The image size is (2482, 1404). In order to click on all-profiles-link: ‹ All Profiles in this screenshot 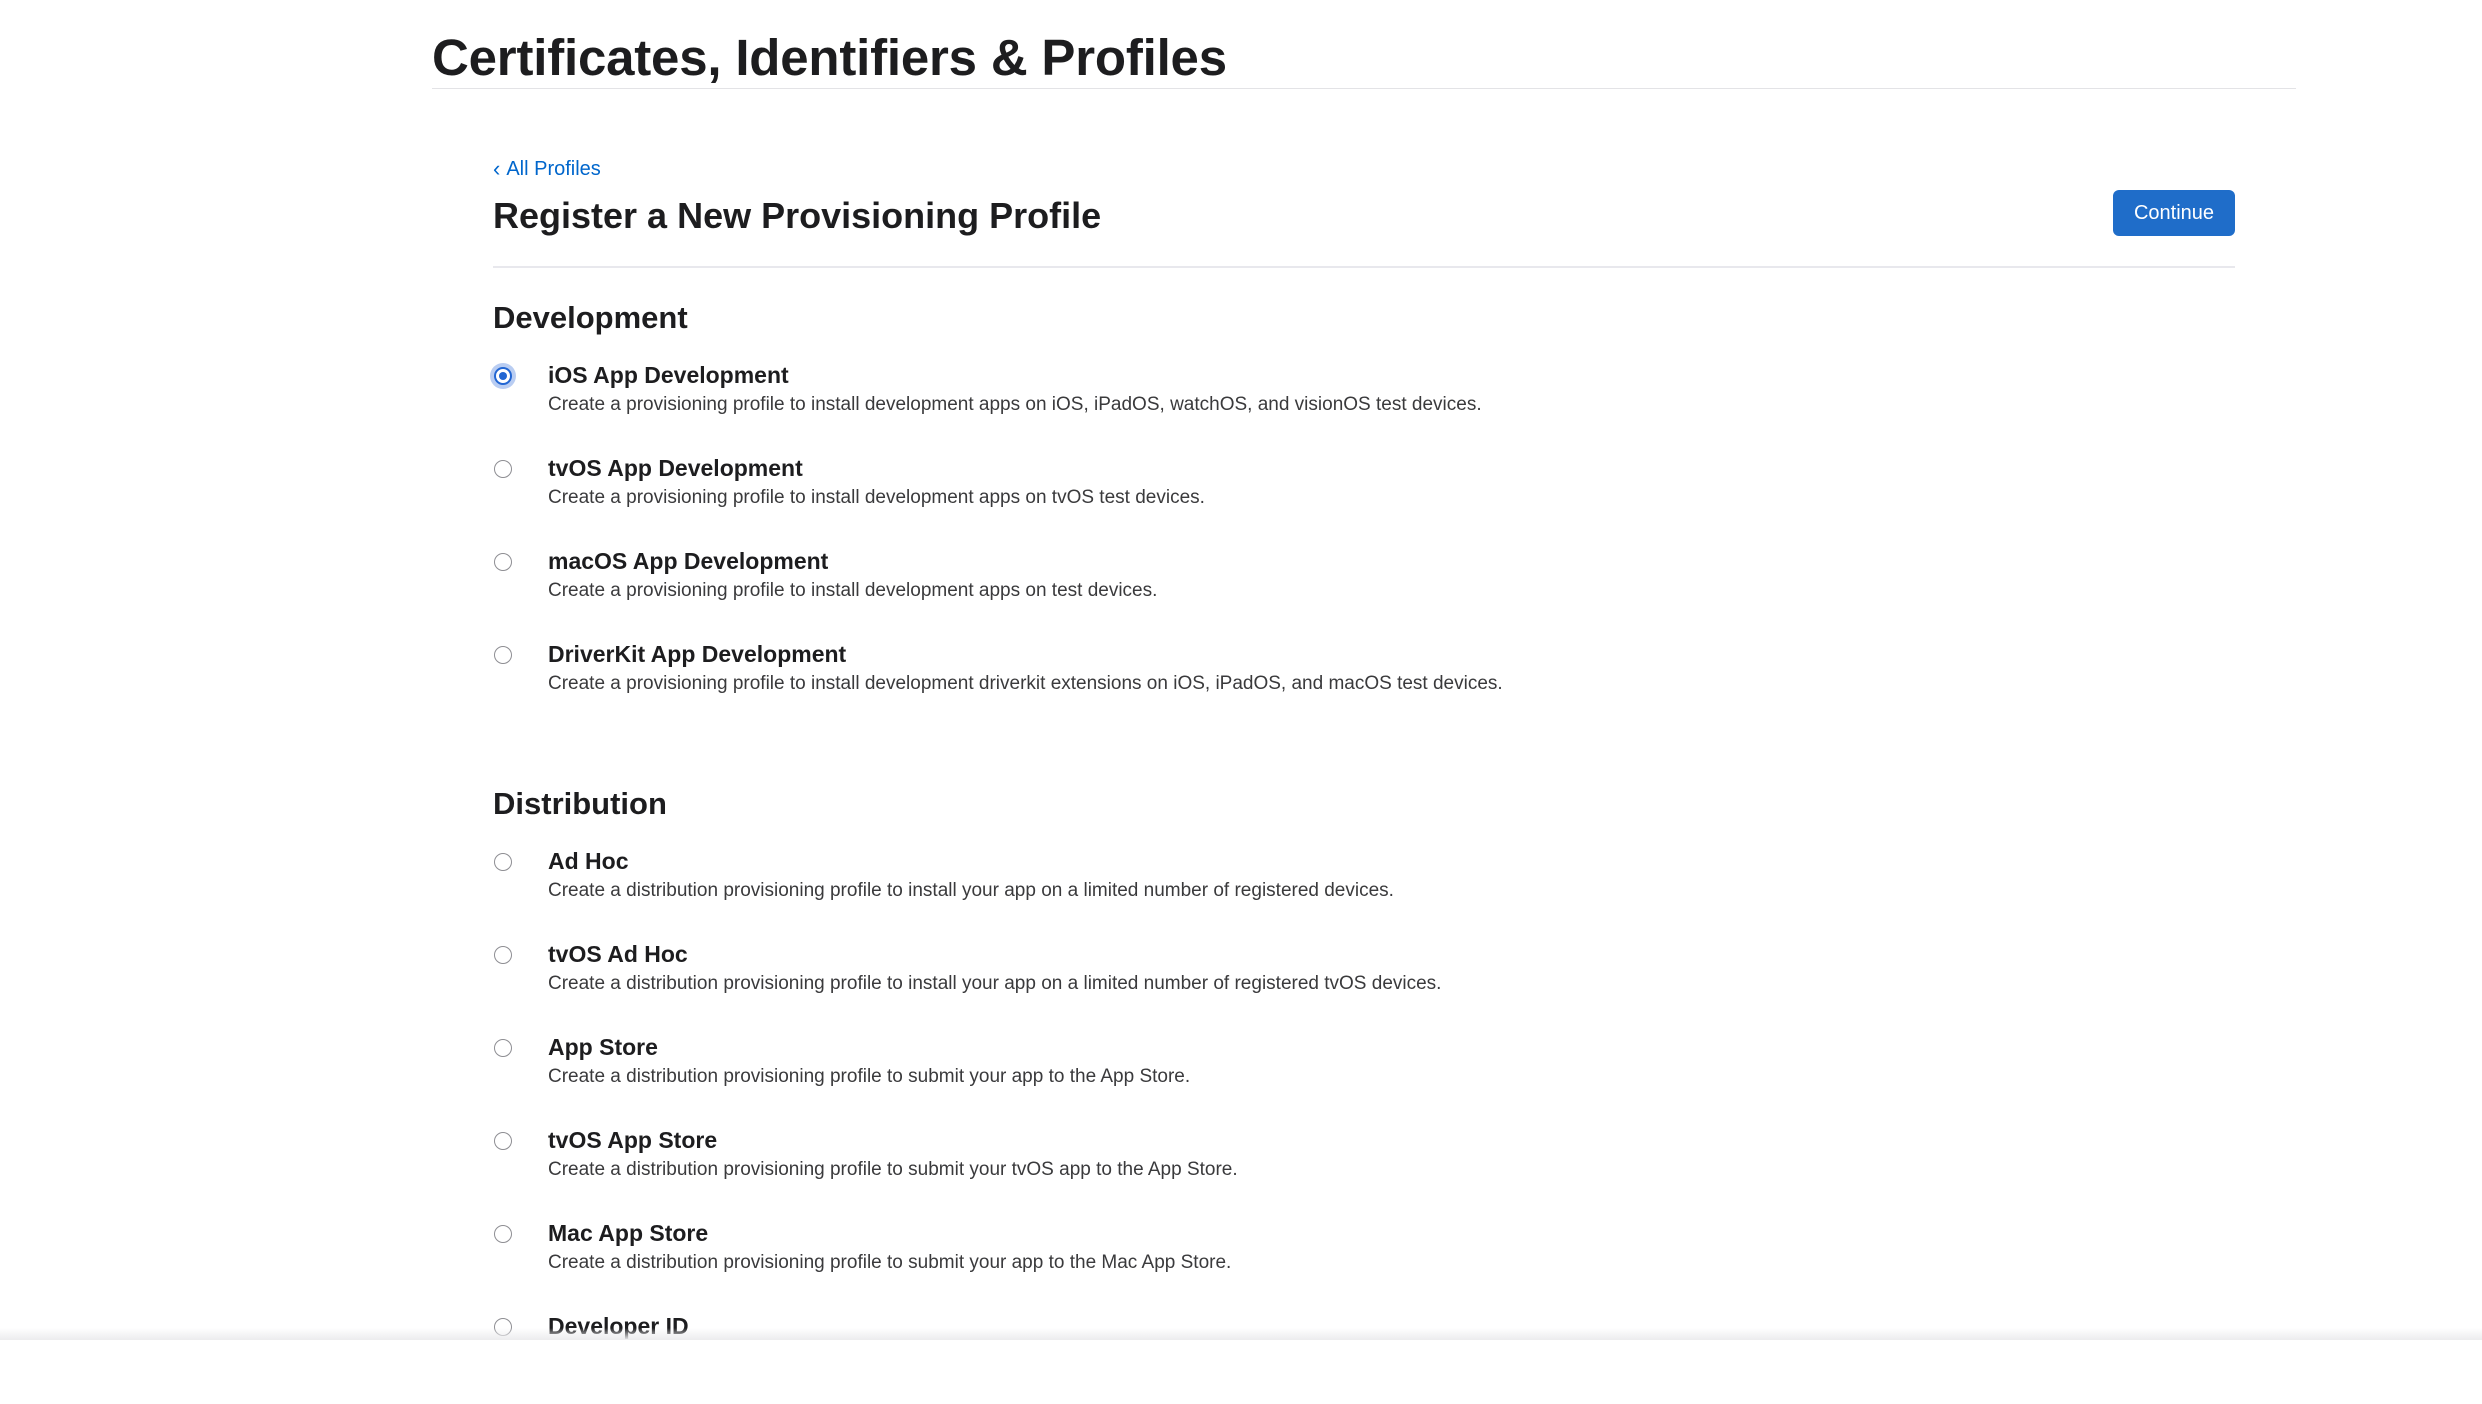, I will do `click(547, 169)`.